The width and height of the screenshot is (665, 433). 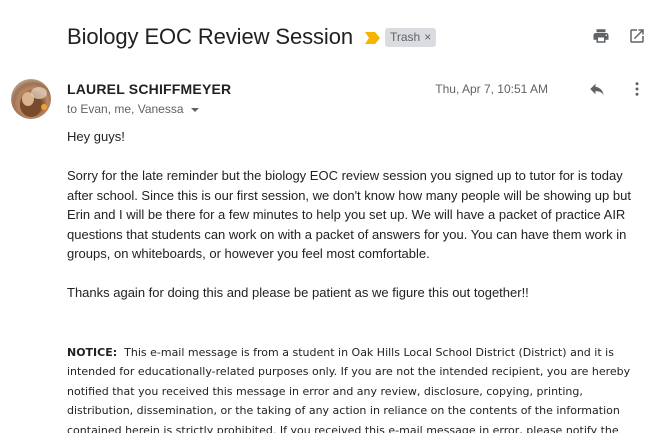 I want to click on print-icon, so click(x=601, y=36).